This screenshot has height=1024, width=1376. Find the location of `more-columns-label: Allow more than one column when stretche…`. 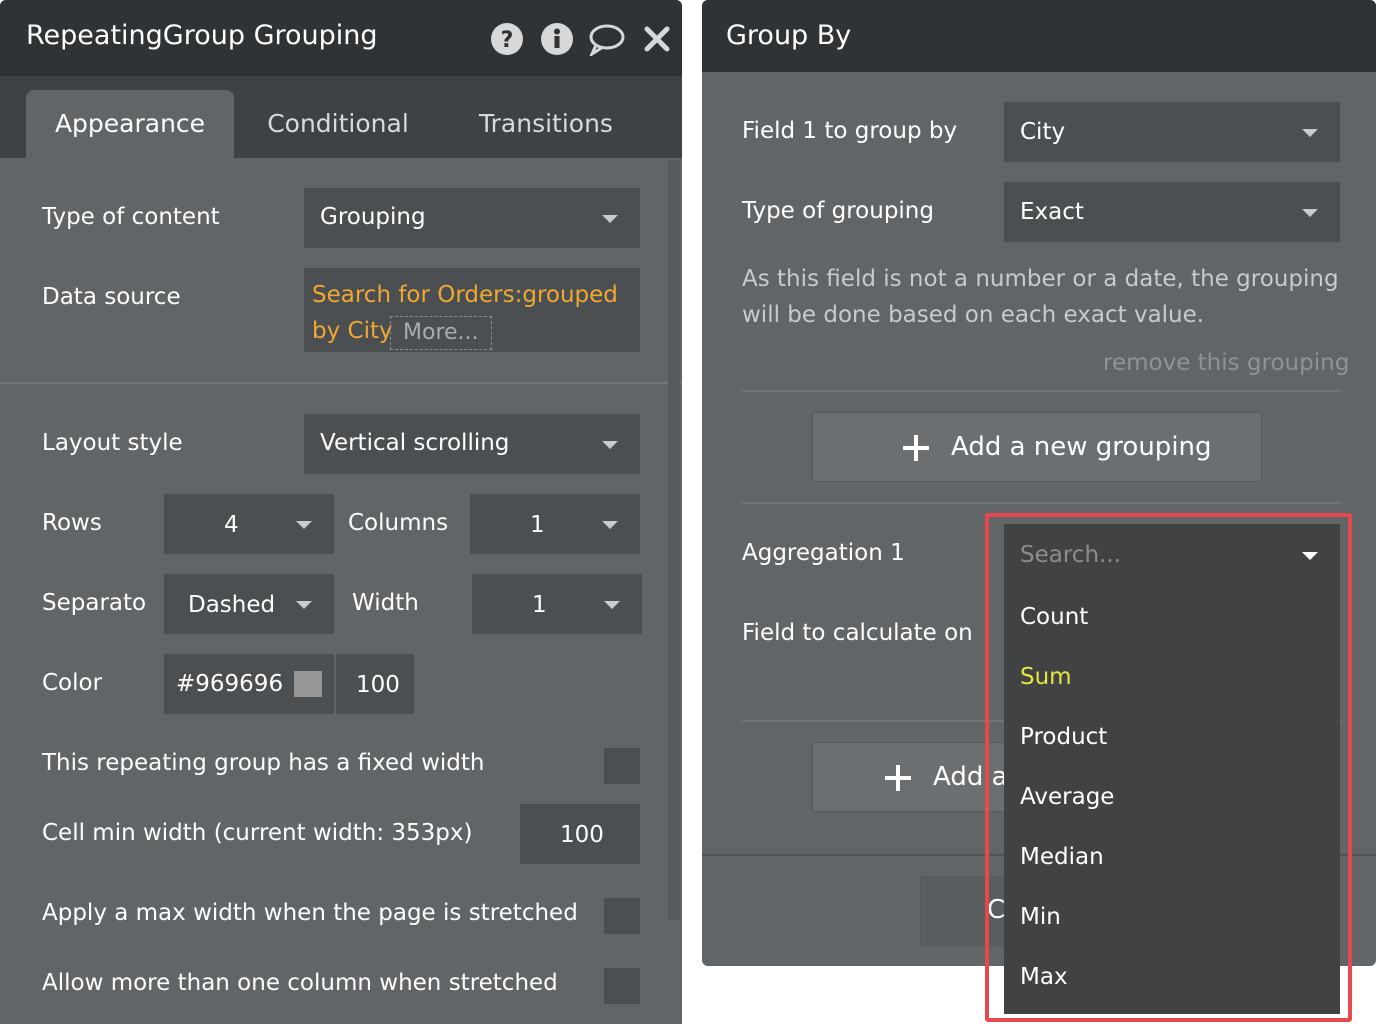

more-columns-label: Allow more than one column when stretche… is located at coordinates (300, 983).